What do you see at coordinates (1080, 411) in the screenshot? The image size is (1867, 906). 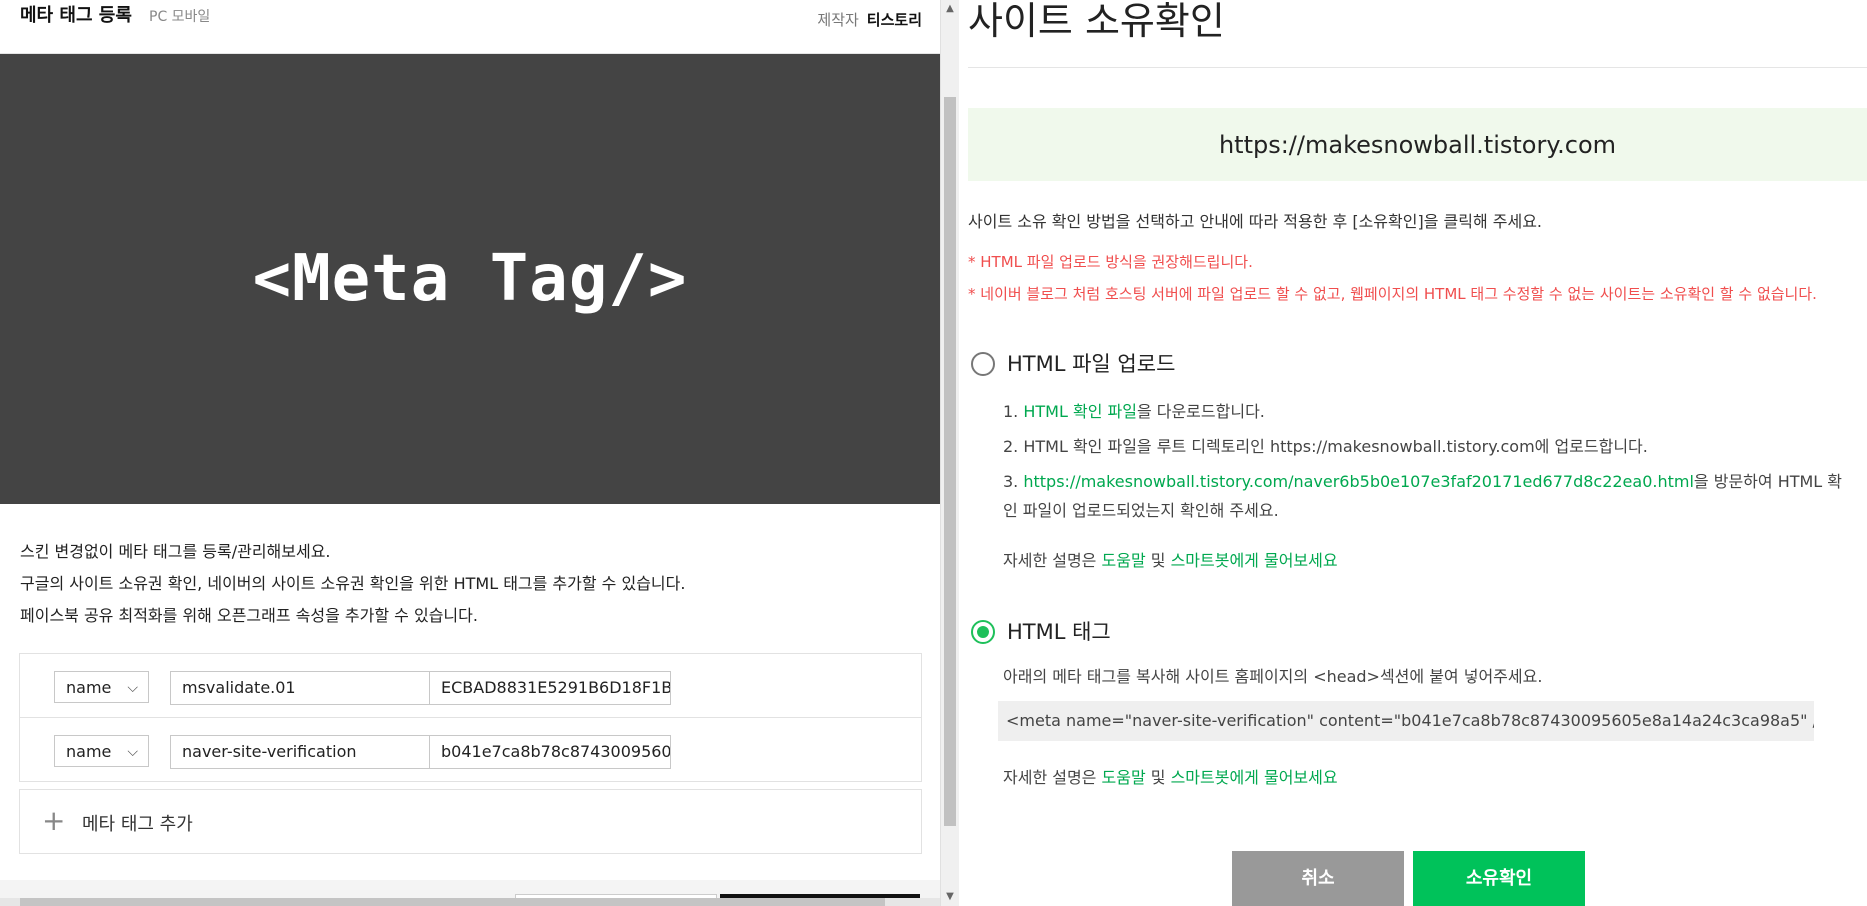 I see `download-html-file-link: HTML 확인 파일` at bounding box center [1080, 411].